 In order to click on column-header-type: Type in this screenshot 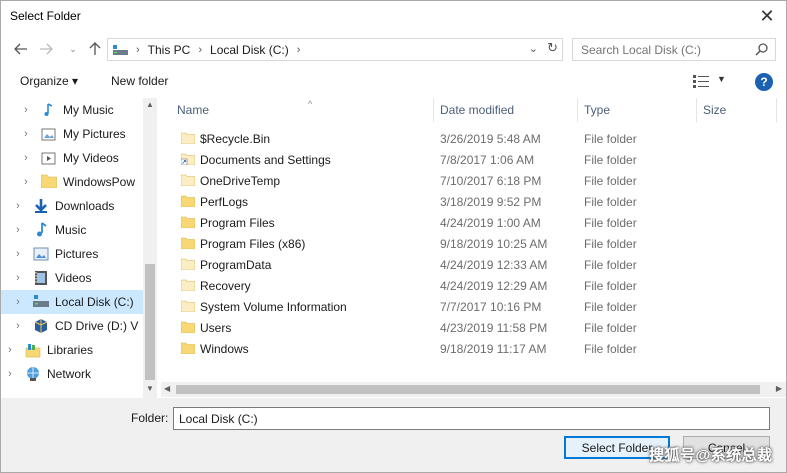, I will do `click(637, 110)`.